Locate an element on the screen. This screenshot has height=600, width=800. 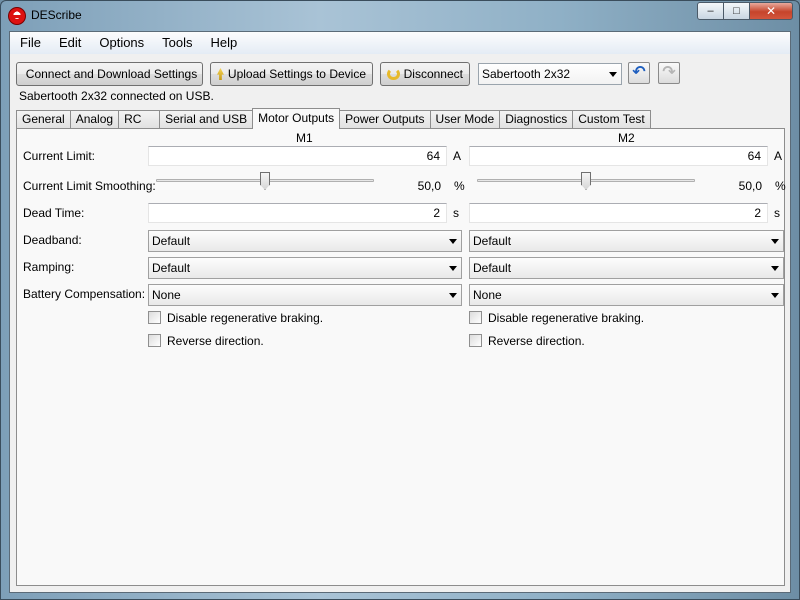
maximize-icon: □ is located at coordinates (736, 11).